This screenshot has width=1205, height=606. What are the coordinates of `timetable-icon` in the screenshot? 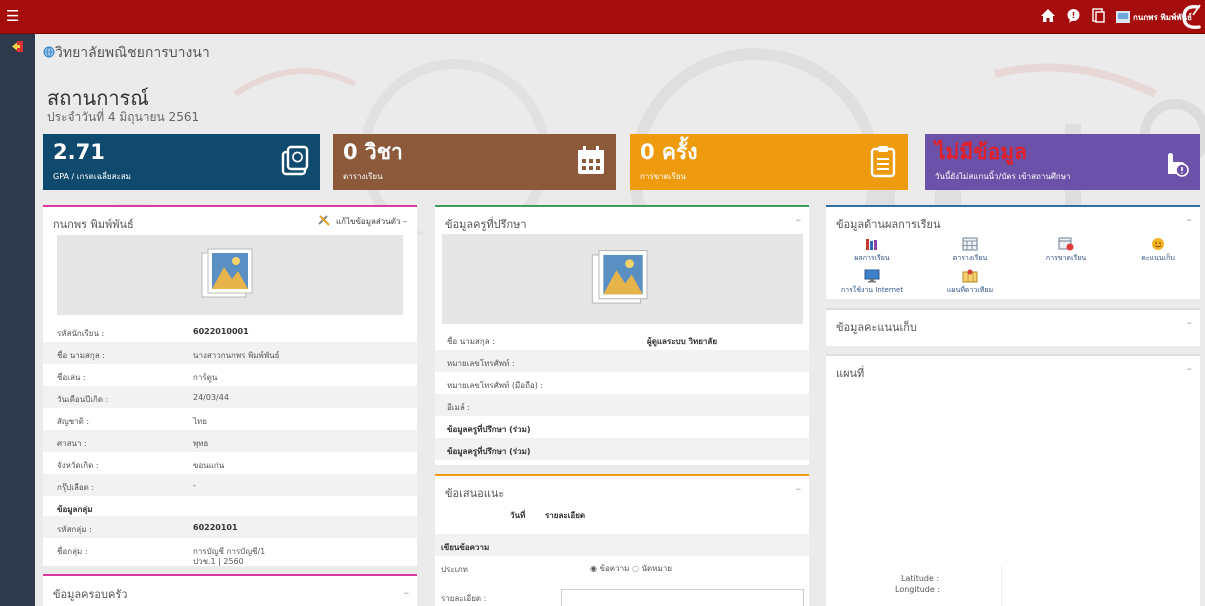 It's located at (970, 244).